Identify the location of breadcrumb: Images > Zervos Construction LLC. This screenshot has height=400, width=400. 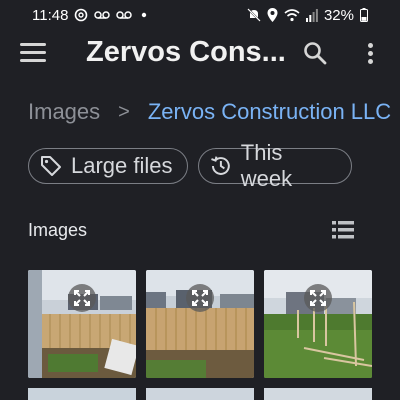
(209, 112).